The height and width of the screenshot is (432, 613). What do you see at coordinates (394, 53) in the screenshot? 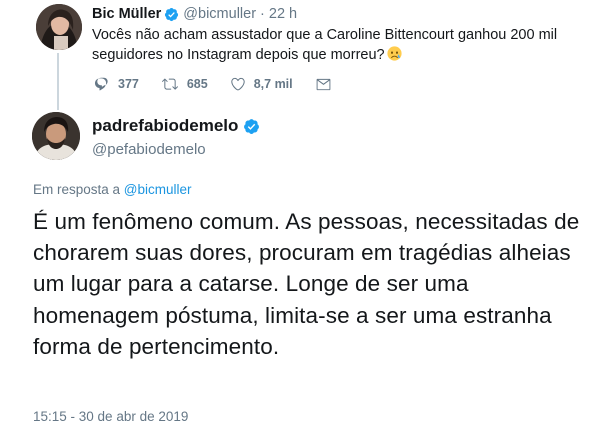
I see `sad-face-emoji-icon` at bounding box center [394, 53].